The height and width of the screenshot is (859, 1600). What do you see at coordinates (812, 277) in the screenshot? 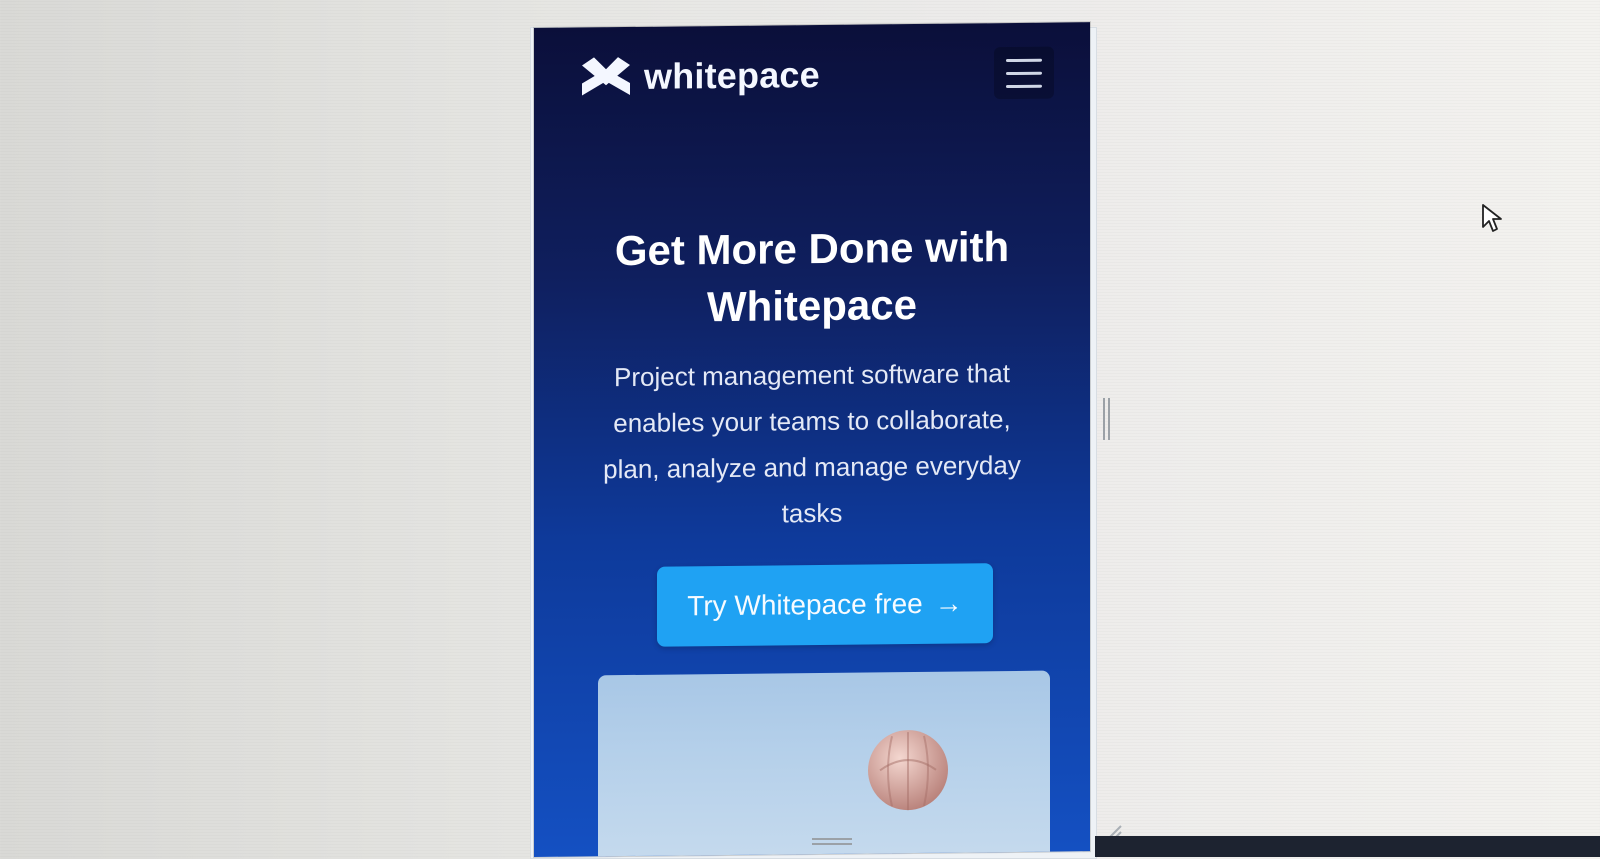
I see `hero-title: Get More Done with Whitepace` at bounding box center [812, 277].